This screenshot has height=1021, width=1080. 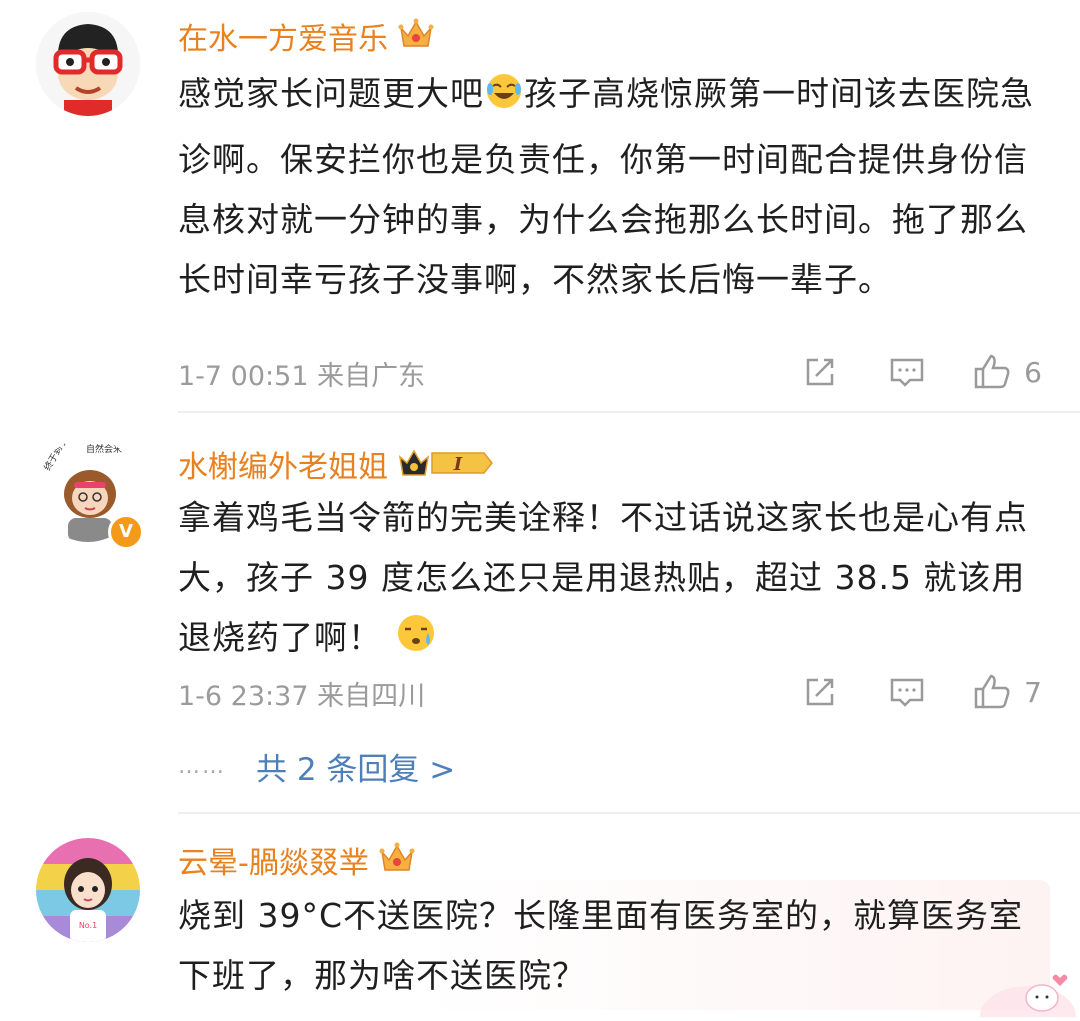 What do you see at coordinates (601, 945) in the screenshot?
I see `comment-text-part: 烧到 39°C不送医院？长隆里面有医务室的，就算医务室下班了，那为啥不送医院？` at bounding box center [601, 945].